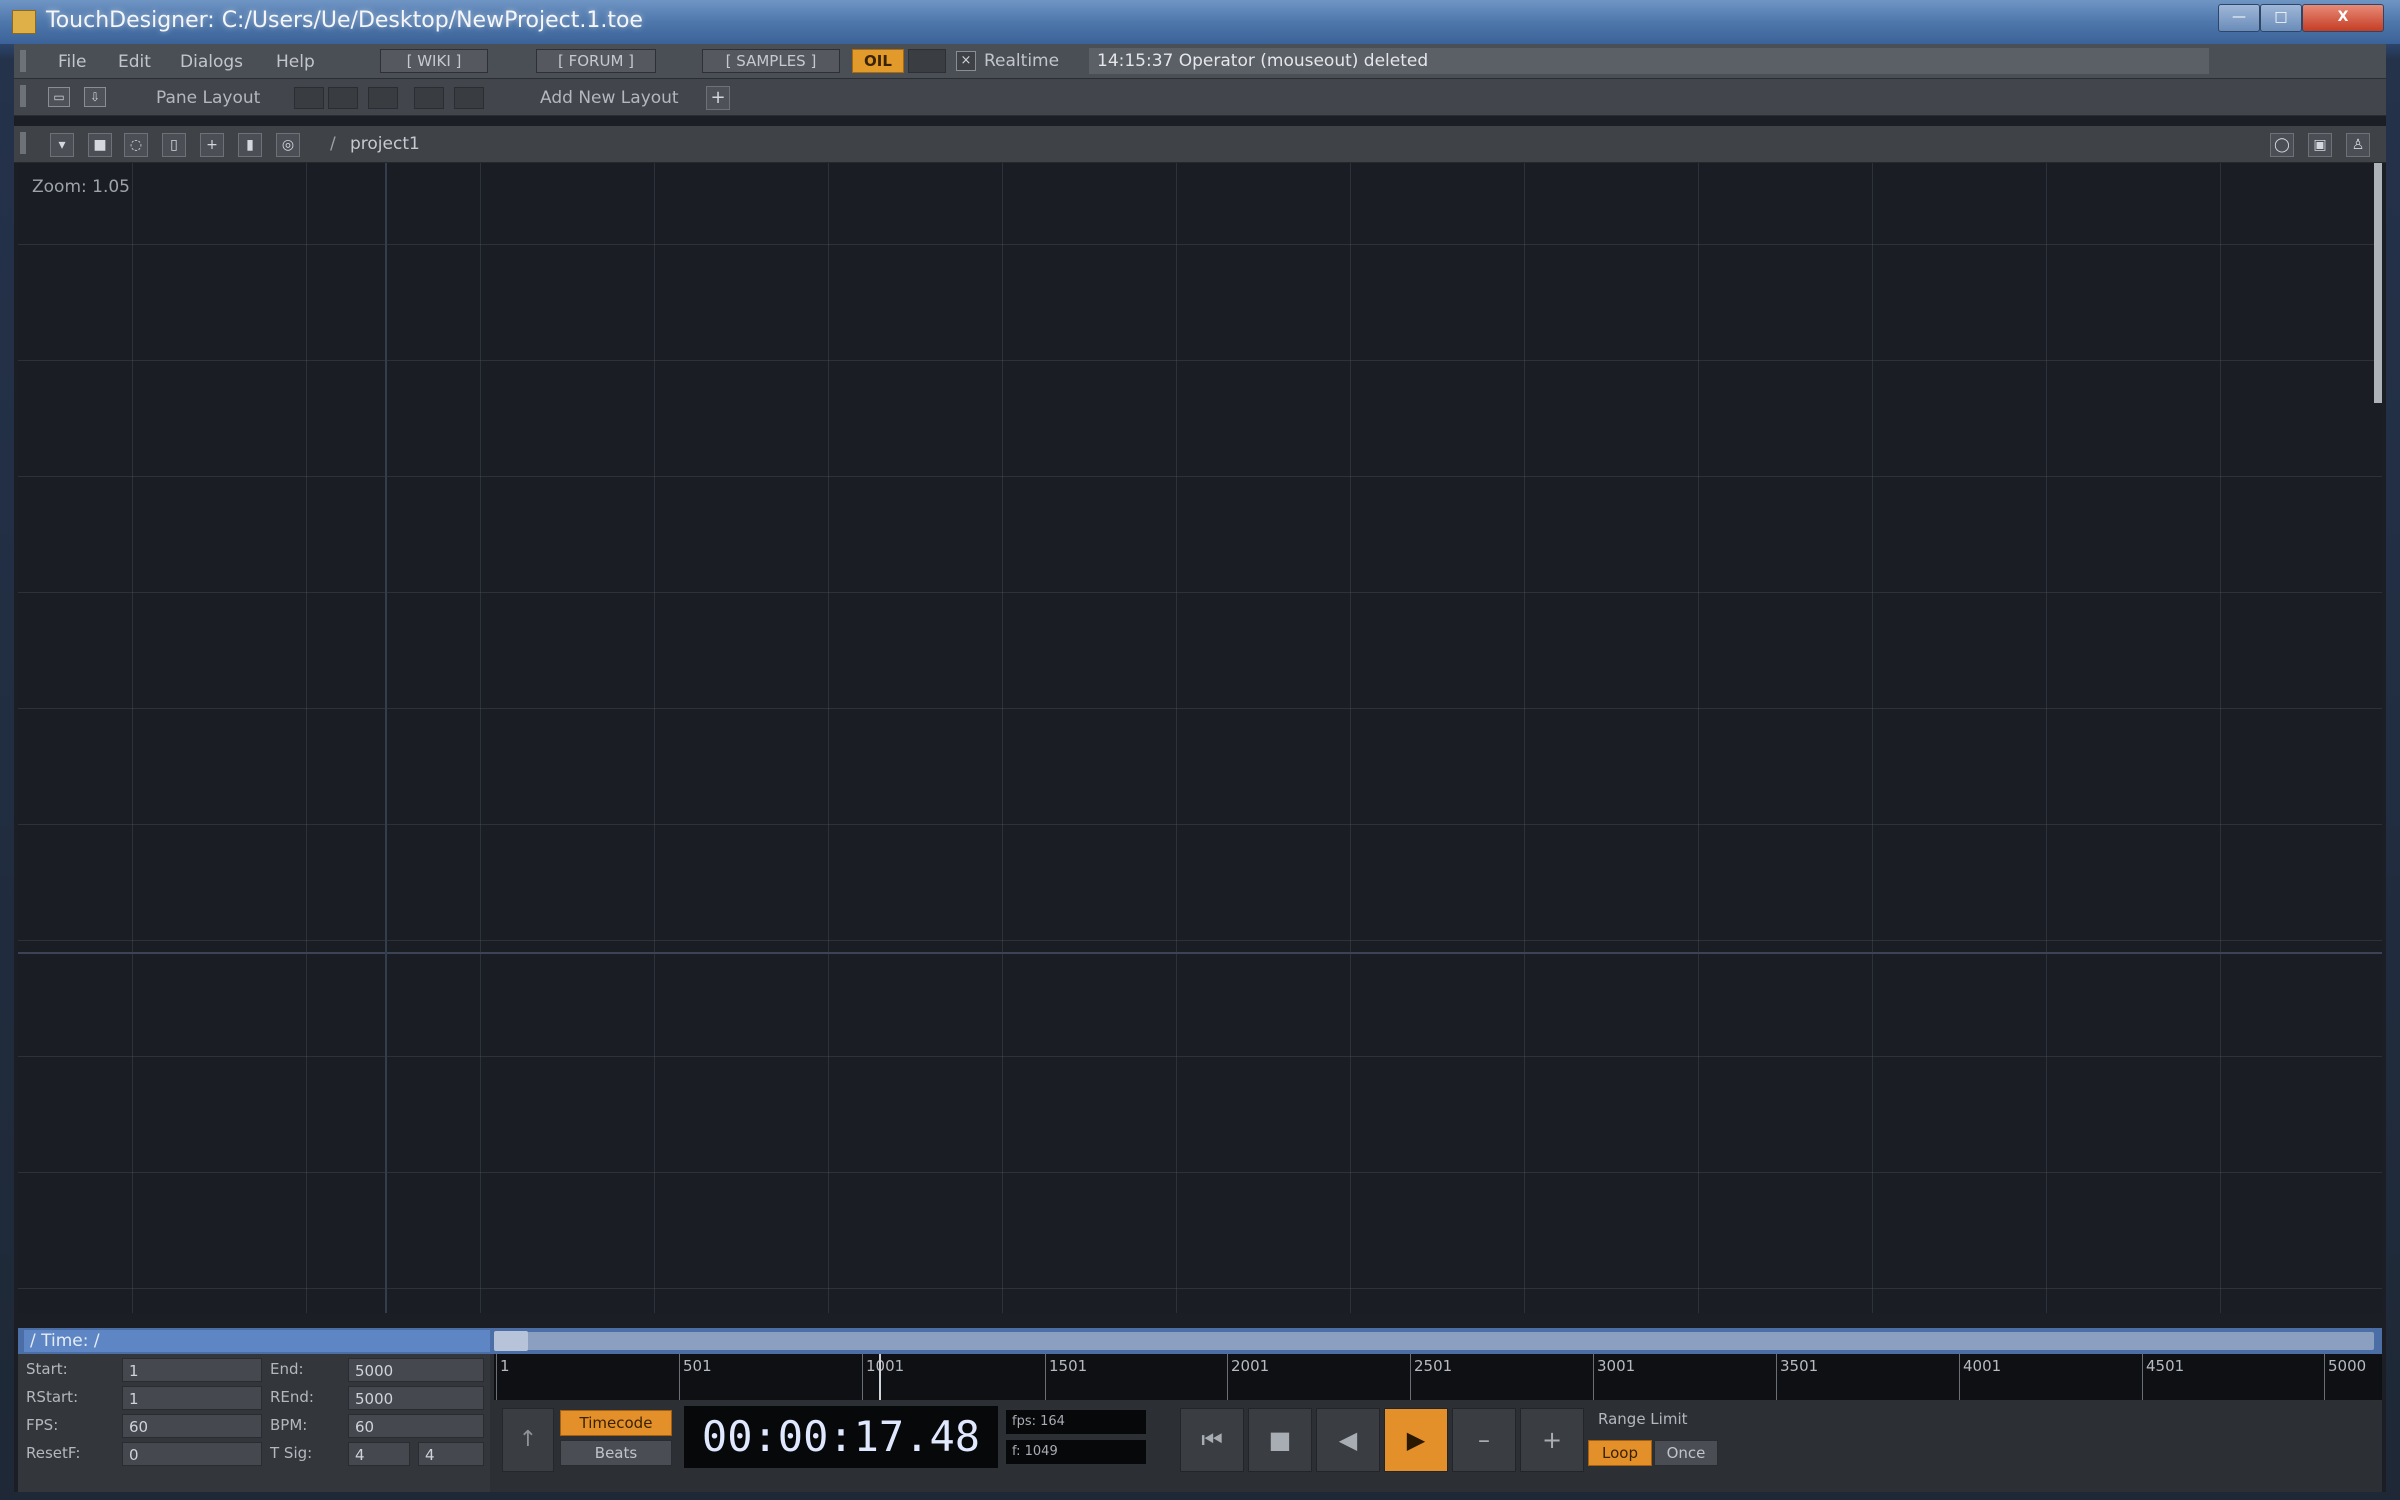  I want to click on add-icon: +, so click(212, 145).